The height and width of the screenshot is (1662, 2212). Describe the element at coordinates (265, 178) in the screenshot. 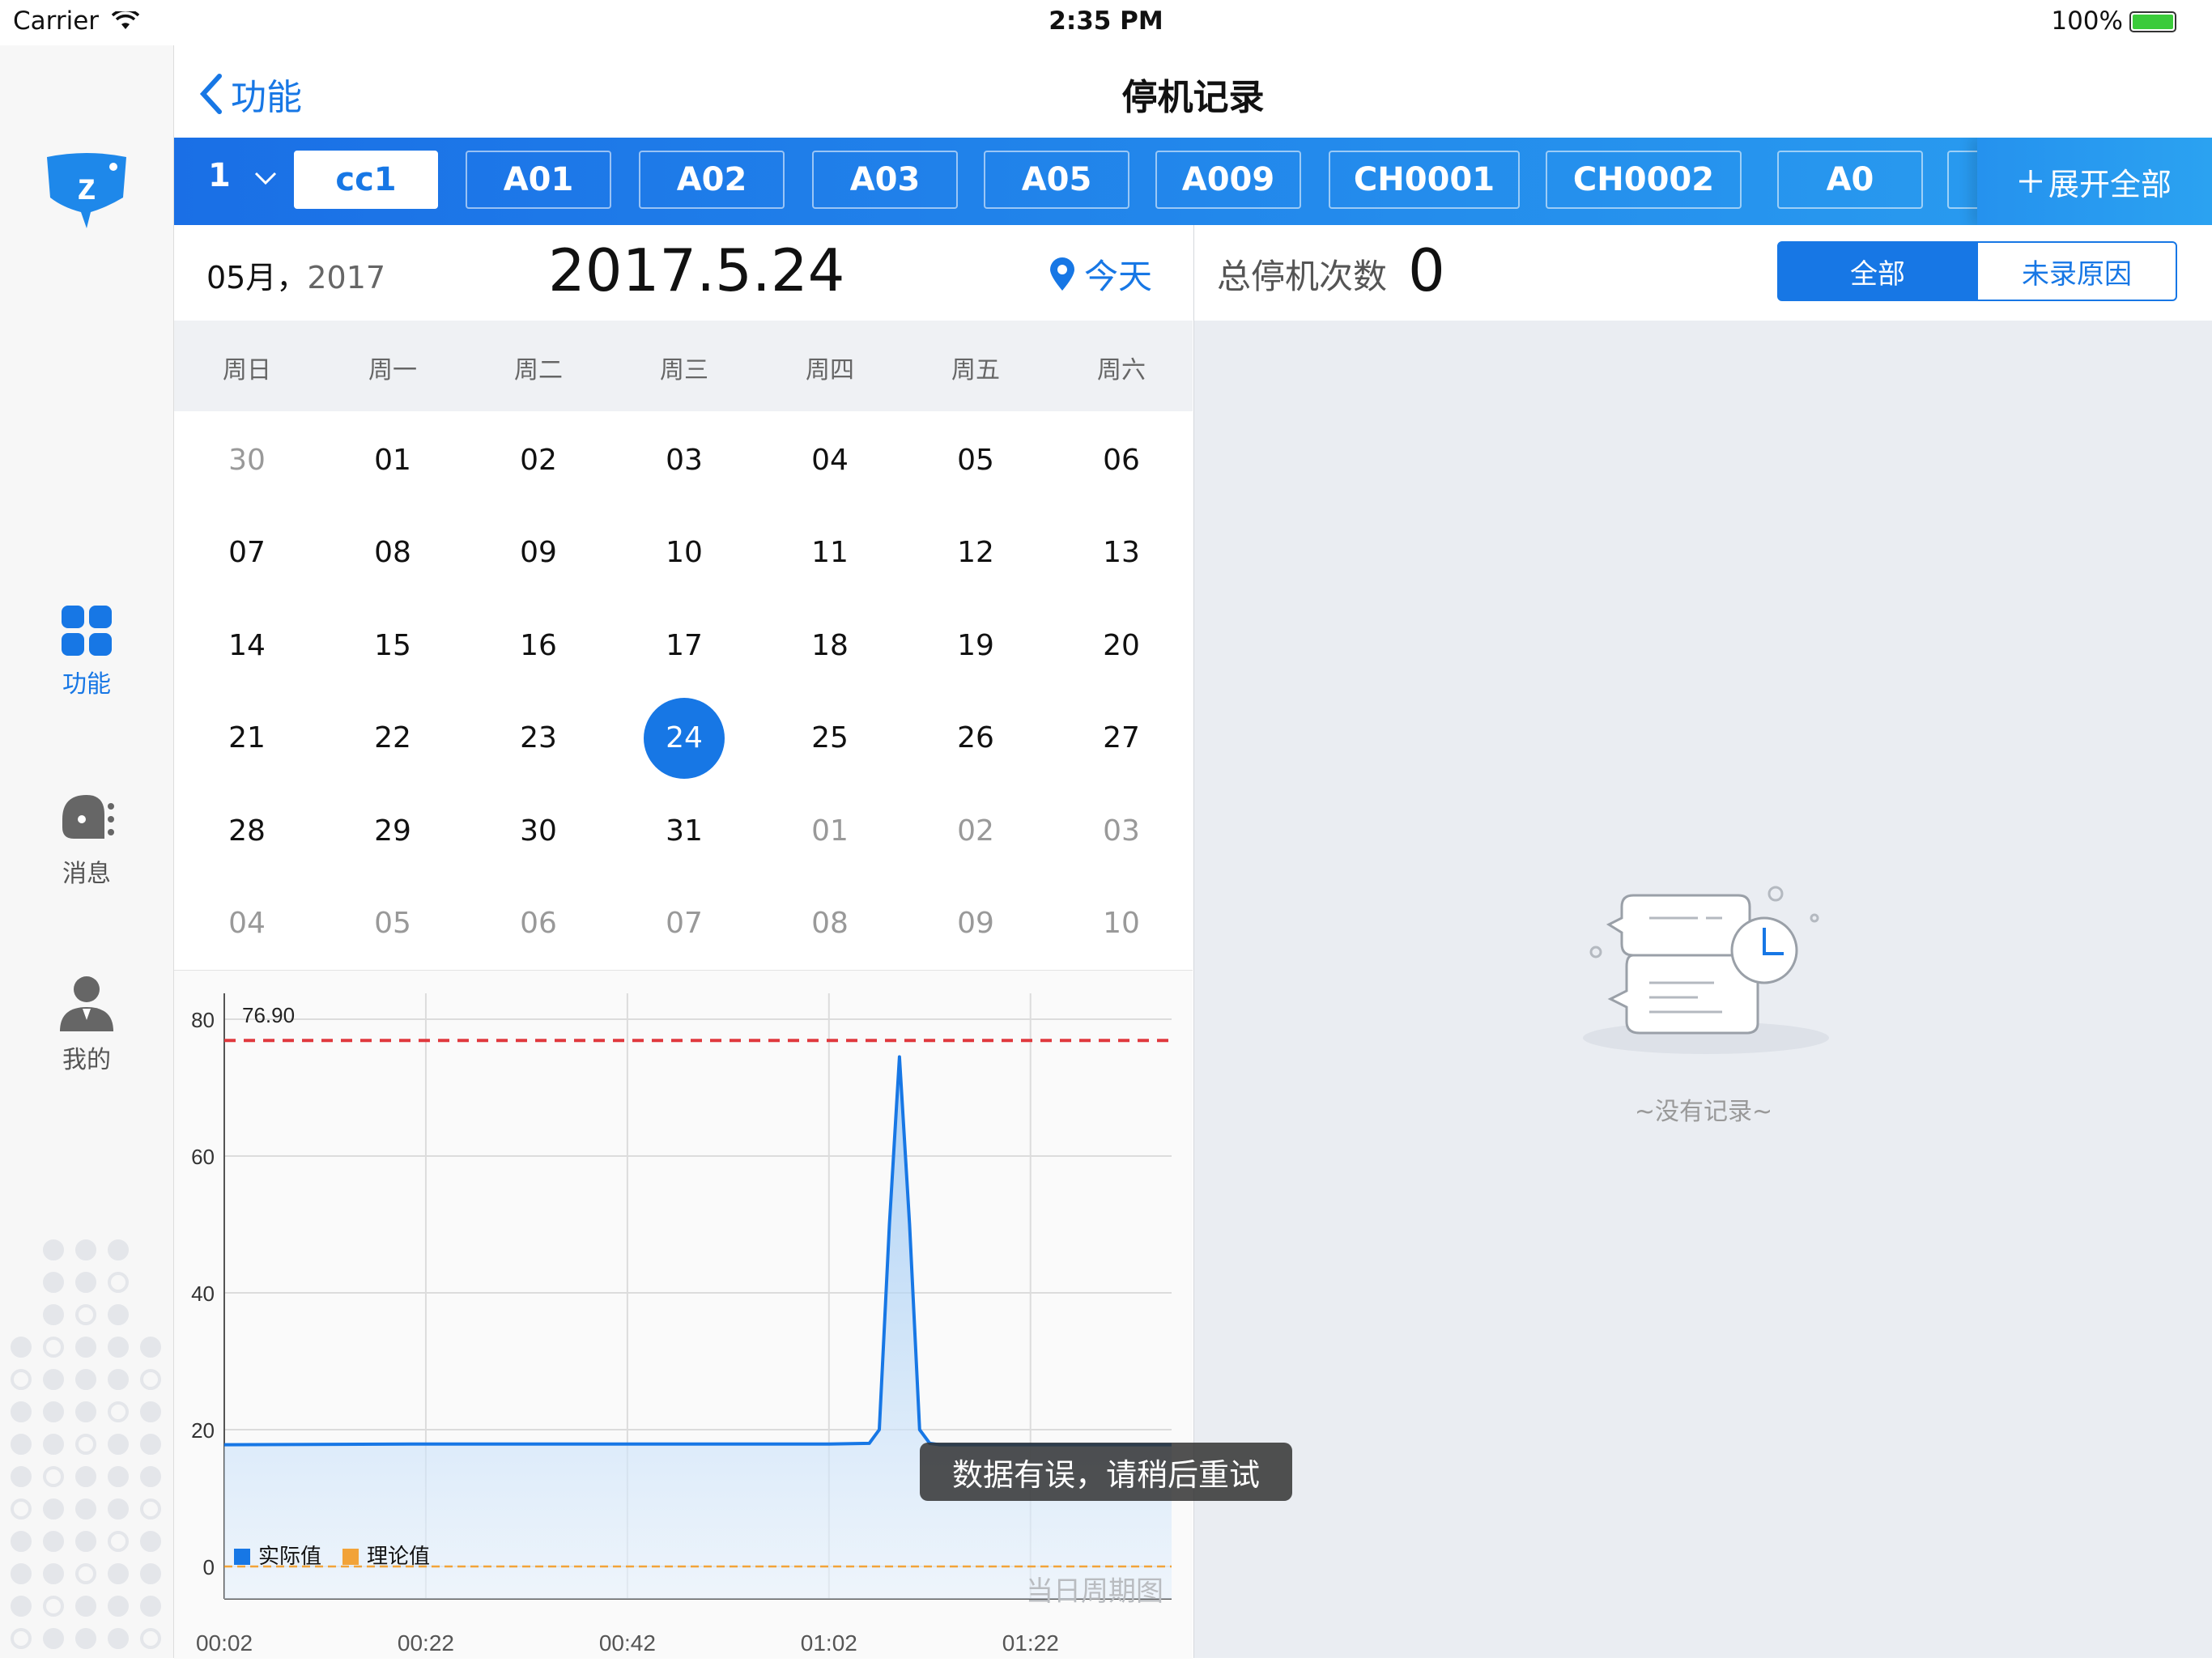

I see `chevron-down-icon` at that location.